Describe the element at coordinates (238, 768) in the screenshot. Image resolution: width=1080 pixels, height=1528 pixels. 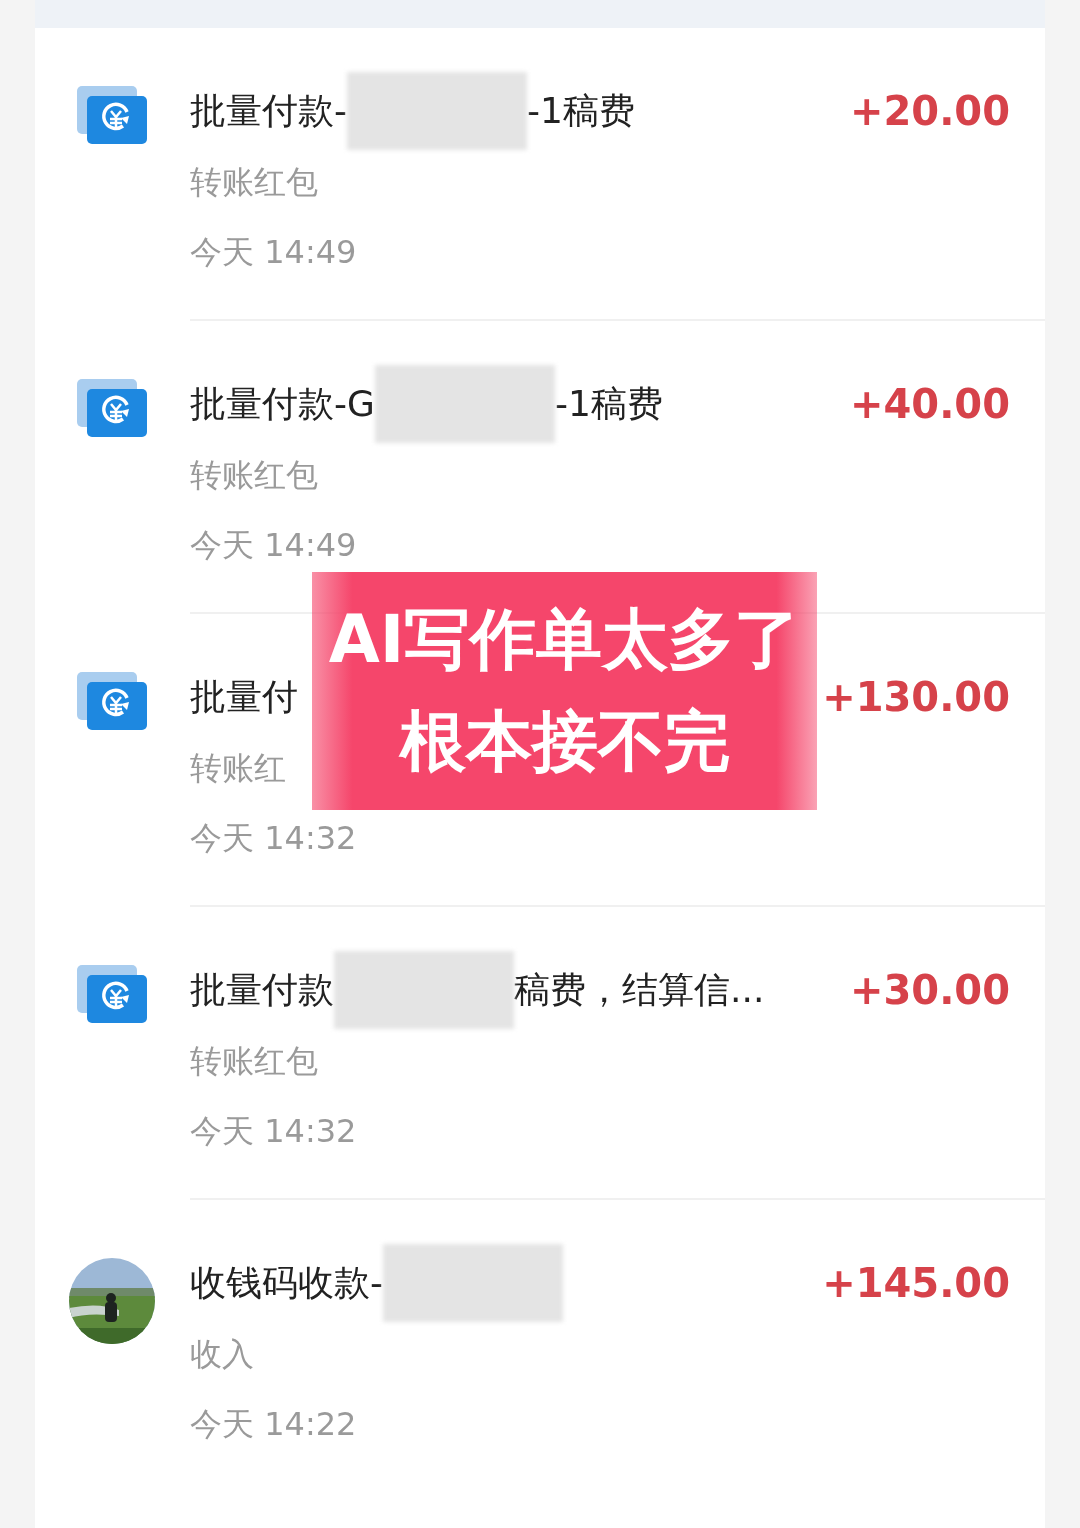
I see `transaction-category: 转账红` at that location.